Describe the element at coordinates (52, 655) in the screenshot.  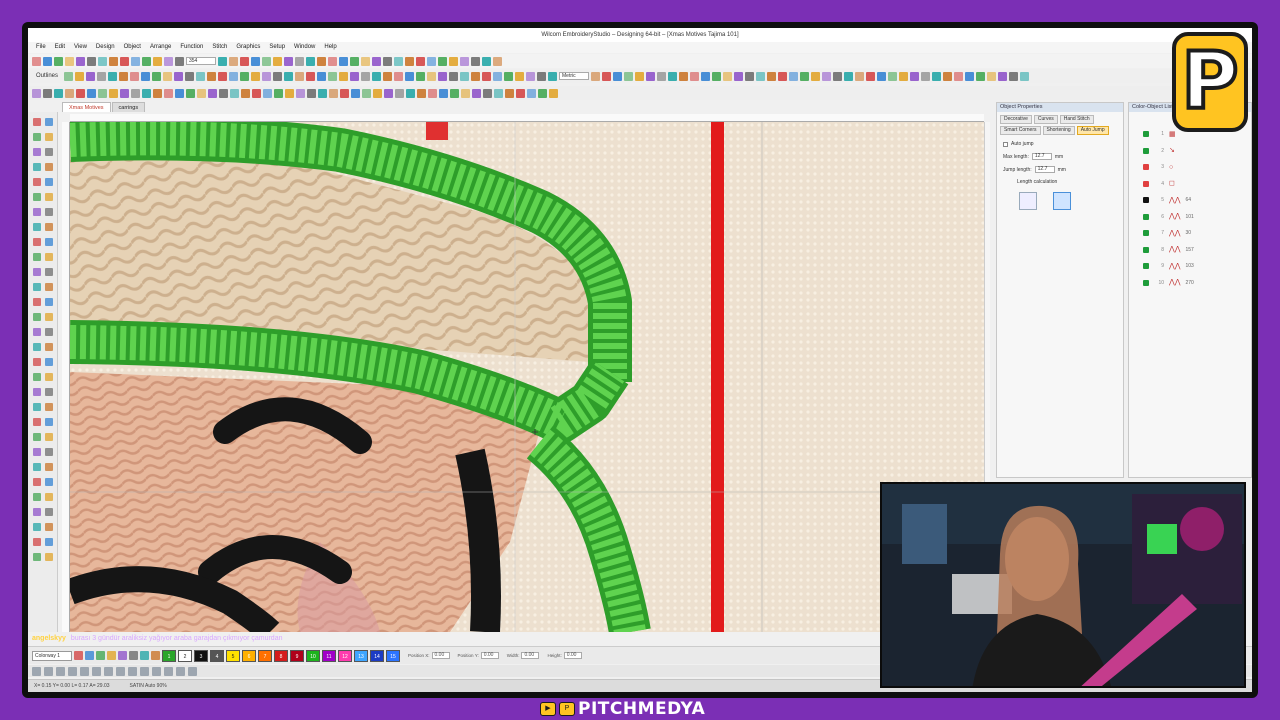
I see `colorway-select: Colorway 1` at that location.